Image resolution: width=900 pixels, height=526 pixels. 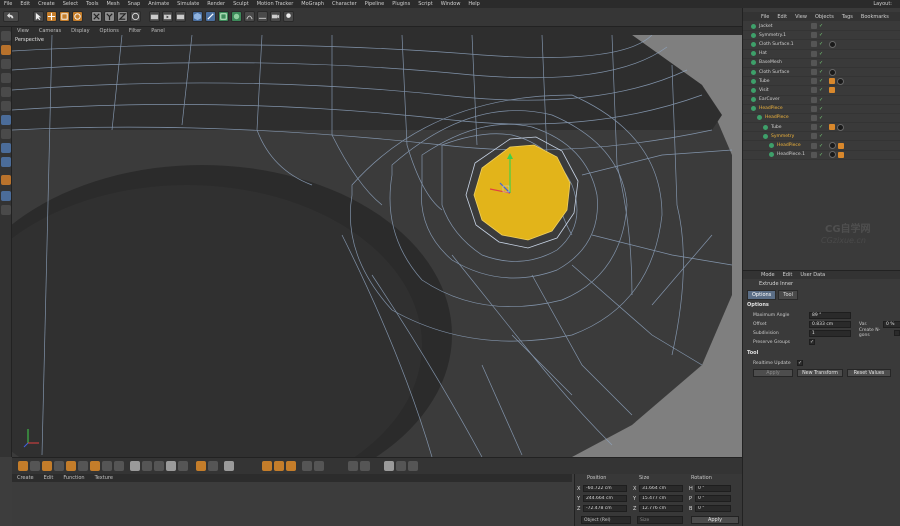 What do you see at coordinates (210, 16) in the screenshot?
I see `pen-button` at bounding box center [210, 16].